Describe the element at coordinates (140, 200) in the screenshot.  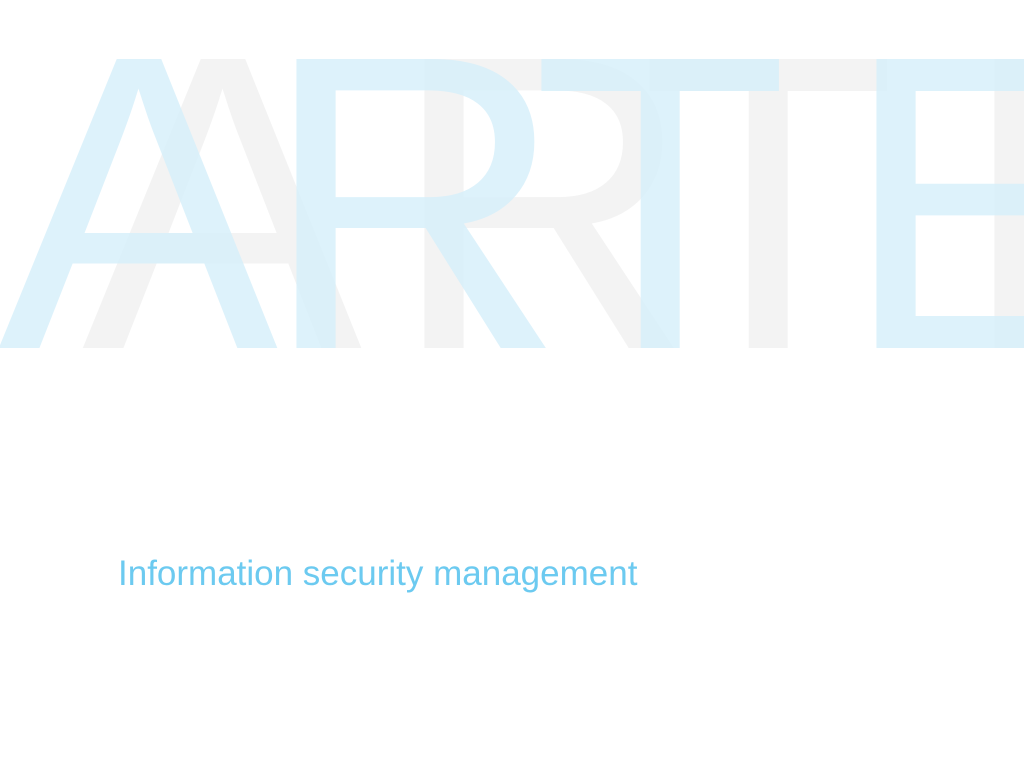
I see `wordmark-primary-letter-a: A` at that location.